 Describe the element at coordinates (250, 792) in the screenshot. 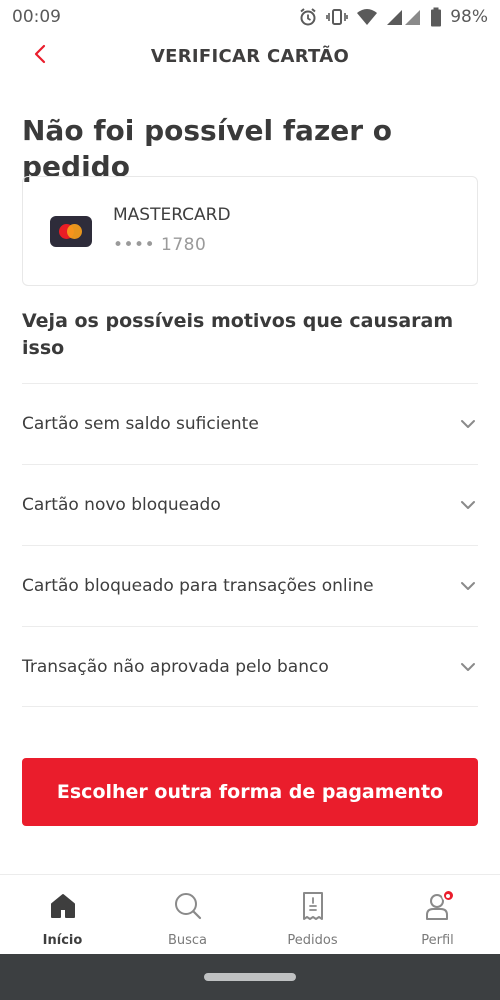

I see `choose-payment-button: Escolher outra forma de pagamento` at that location.